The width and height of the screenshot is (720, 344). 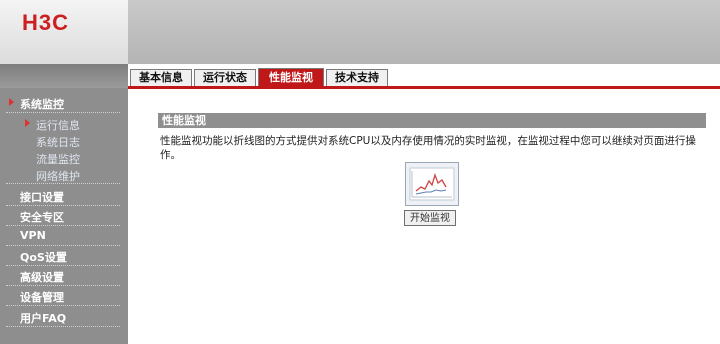 What do you see at coordinates (64, 237) in the screenshot?
I see `sidebar-item-vpn: VPN` at bounding box center [64, 237].